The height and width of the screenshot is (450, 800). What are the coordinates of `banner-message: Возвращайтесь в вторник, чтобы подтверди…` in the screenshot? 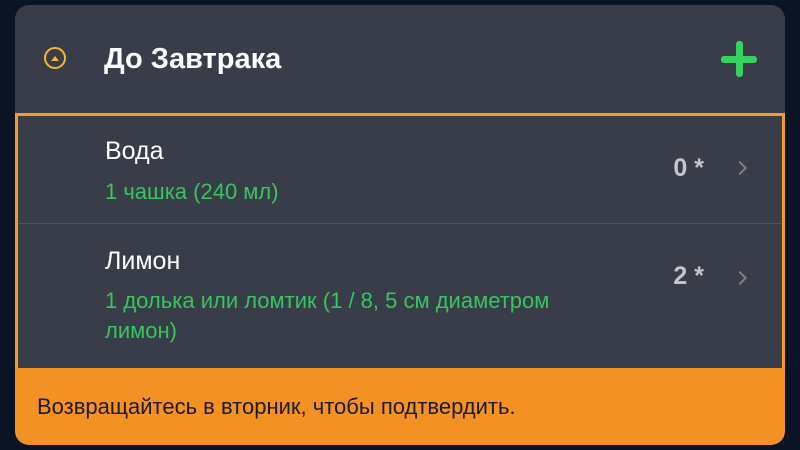 It's located at (276, 406).